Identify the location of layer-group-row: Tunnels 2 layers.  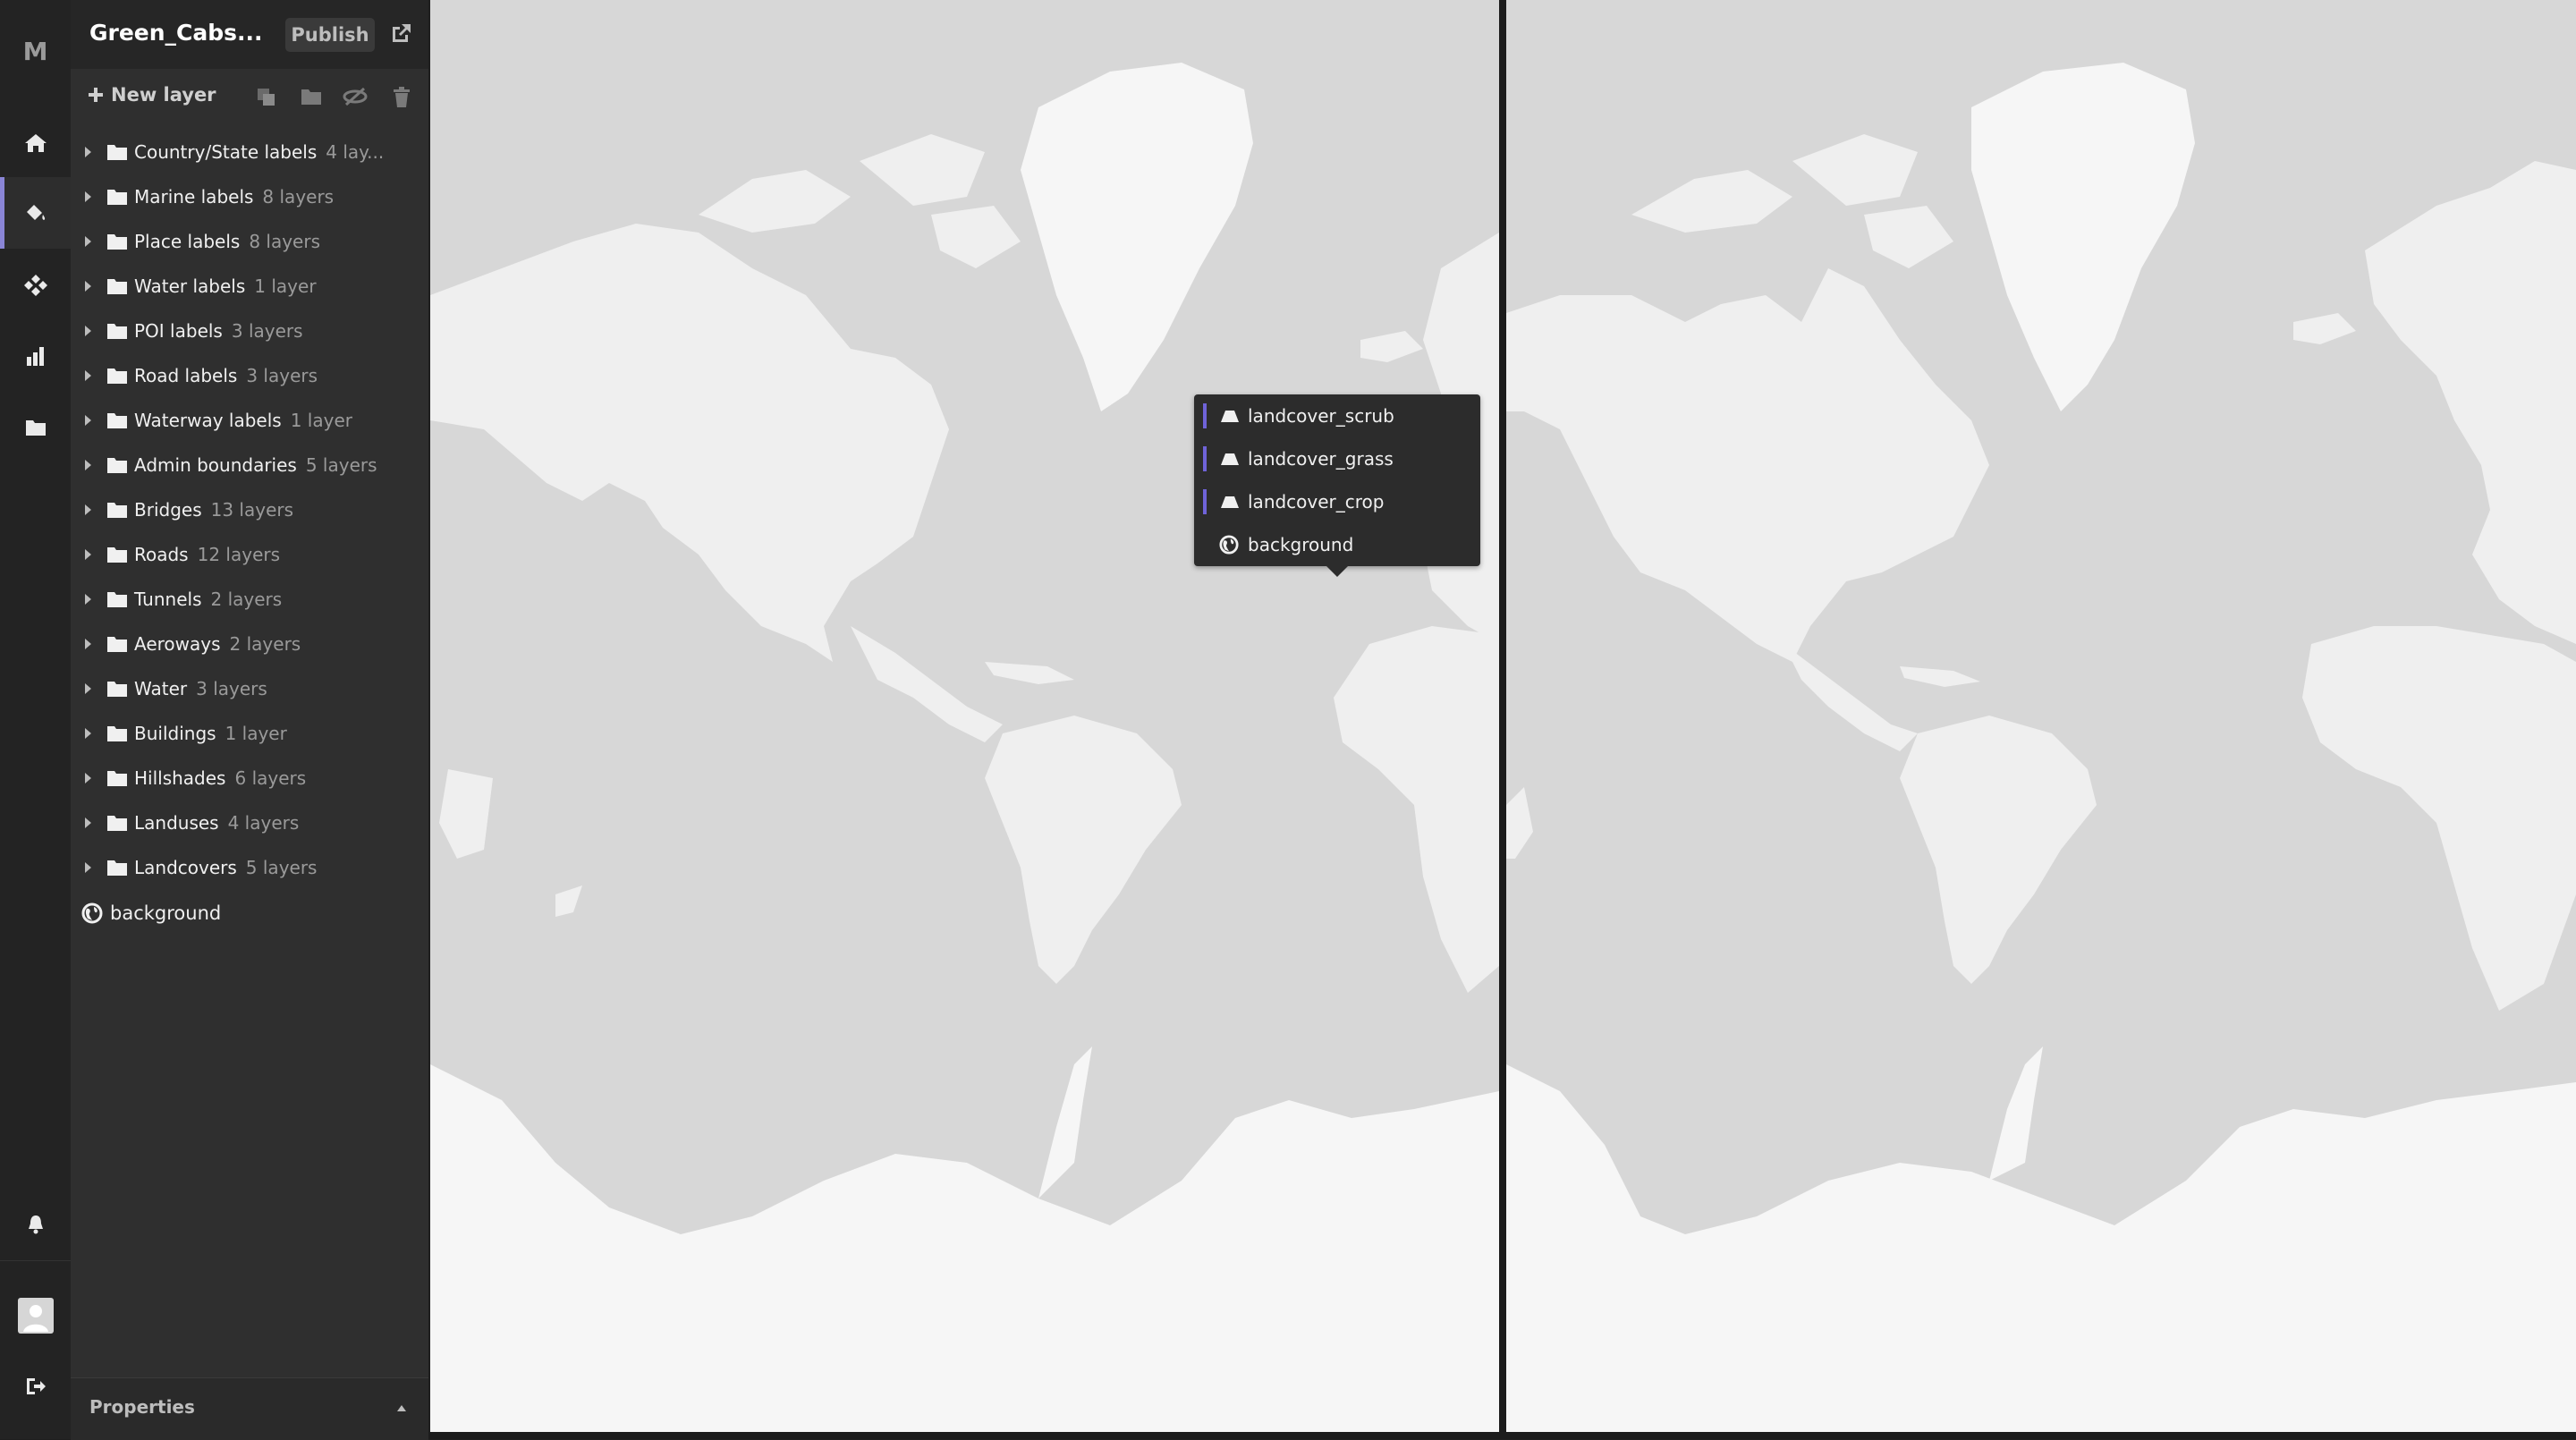
(249, 599).